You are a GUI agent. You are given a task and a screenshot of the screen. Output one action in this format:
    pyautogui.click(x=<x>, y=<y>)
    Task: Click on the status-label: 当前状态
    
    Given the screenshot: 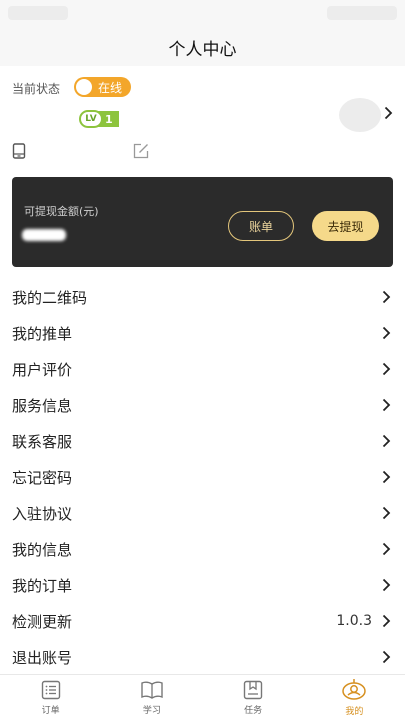 What is the action you would take?
    pyautogui.click(x=36, y=89)
    